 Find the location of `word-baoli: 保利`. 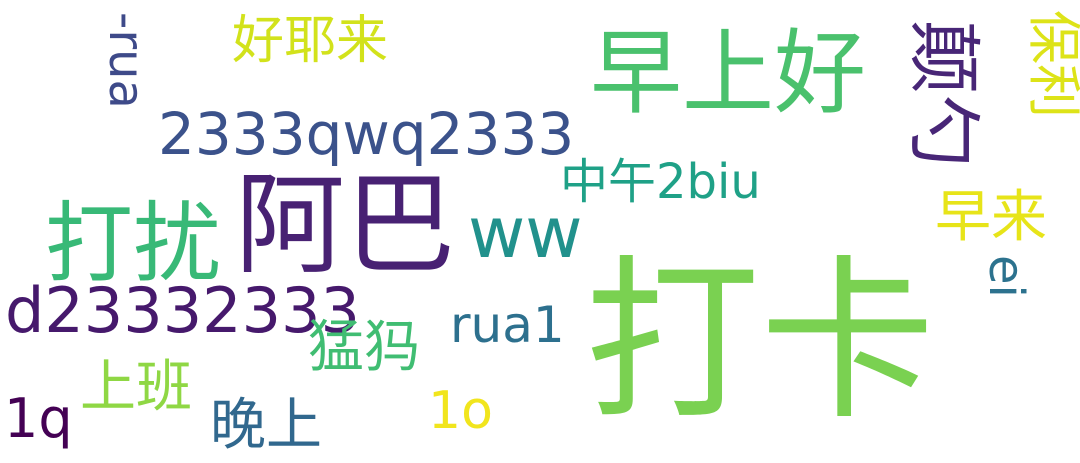

word-baoli: 保利 is located at coordinates (1051, 64).